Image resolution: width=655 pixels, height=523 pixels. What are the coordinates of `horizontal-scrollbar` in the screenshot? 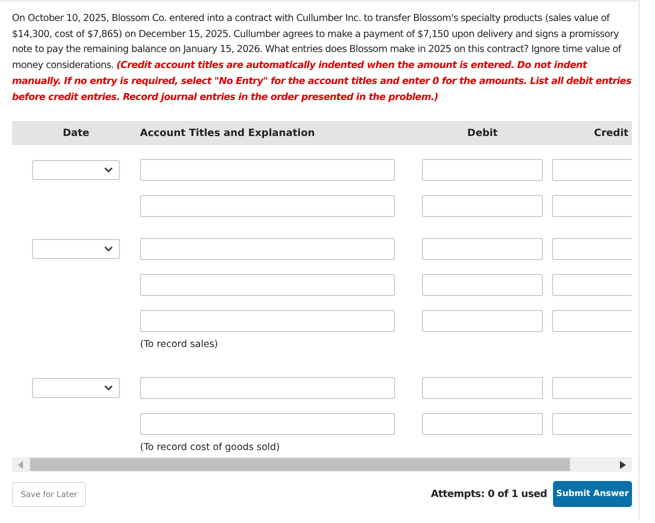 It's located at (322, 464).